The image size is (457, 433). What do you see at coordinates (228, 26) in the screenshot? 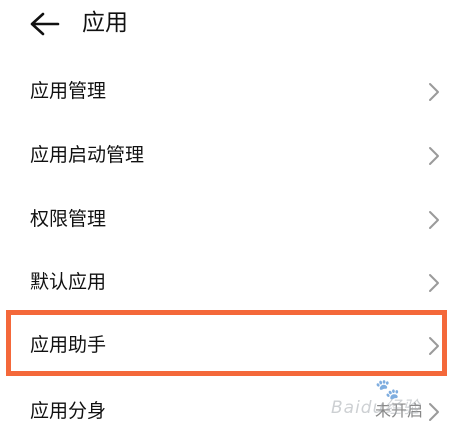
I see `header-bar: 应用` at bounding box center [228, 26].